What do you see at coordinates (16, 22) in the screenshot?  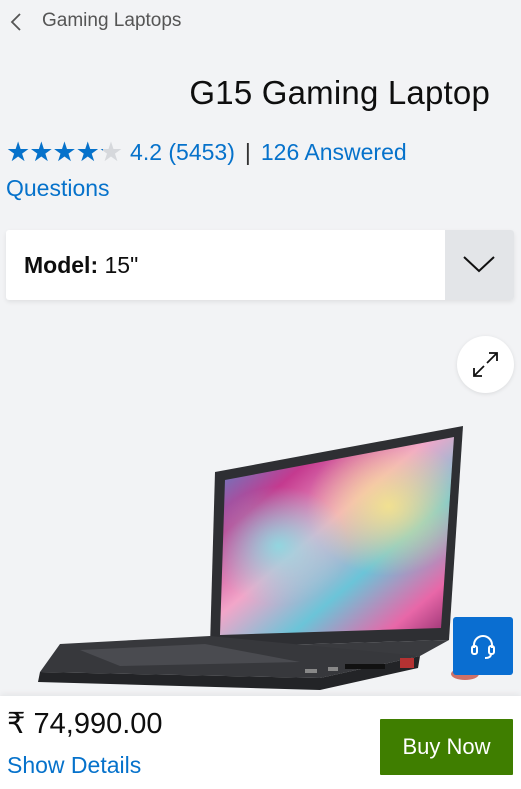 I see `chevron-left-icon` at bounding box center [16, 22].